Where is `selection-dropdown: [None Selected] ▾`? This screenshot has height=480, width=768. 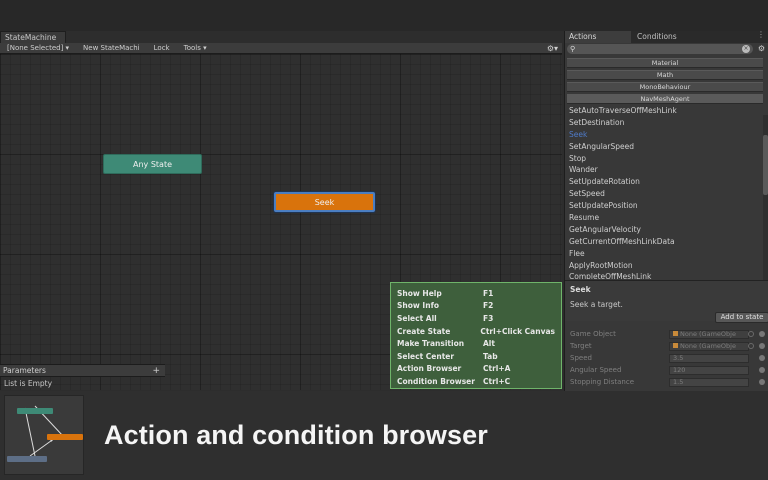 selection-dropdown: [None Selected] ▾ is located at coordinates (38, 48).